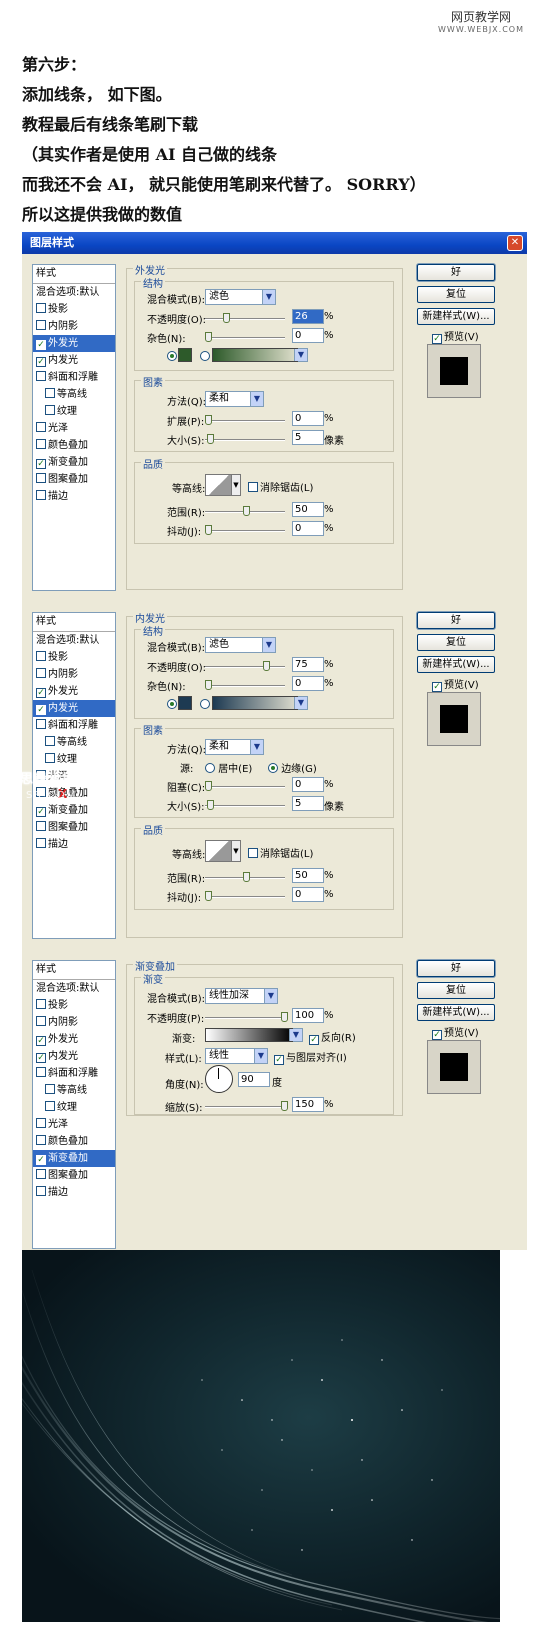 Image resolution: width=546 pixels, height=1636 pixels. I want to click on blend-mode-select: 线性加深 ▼, so click(241, 996).